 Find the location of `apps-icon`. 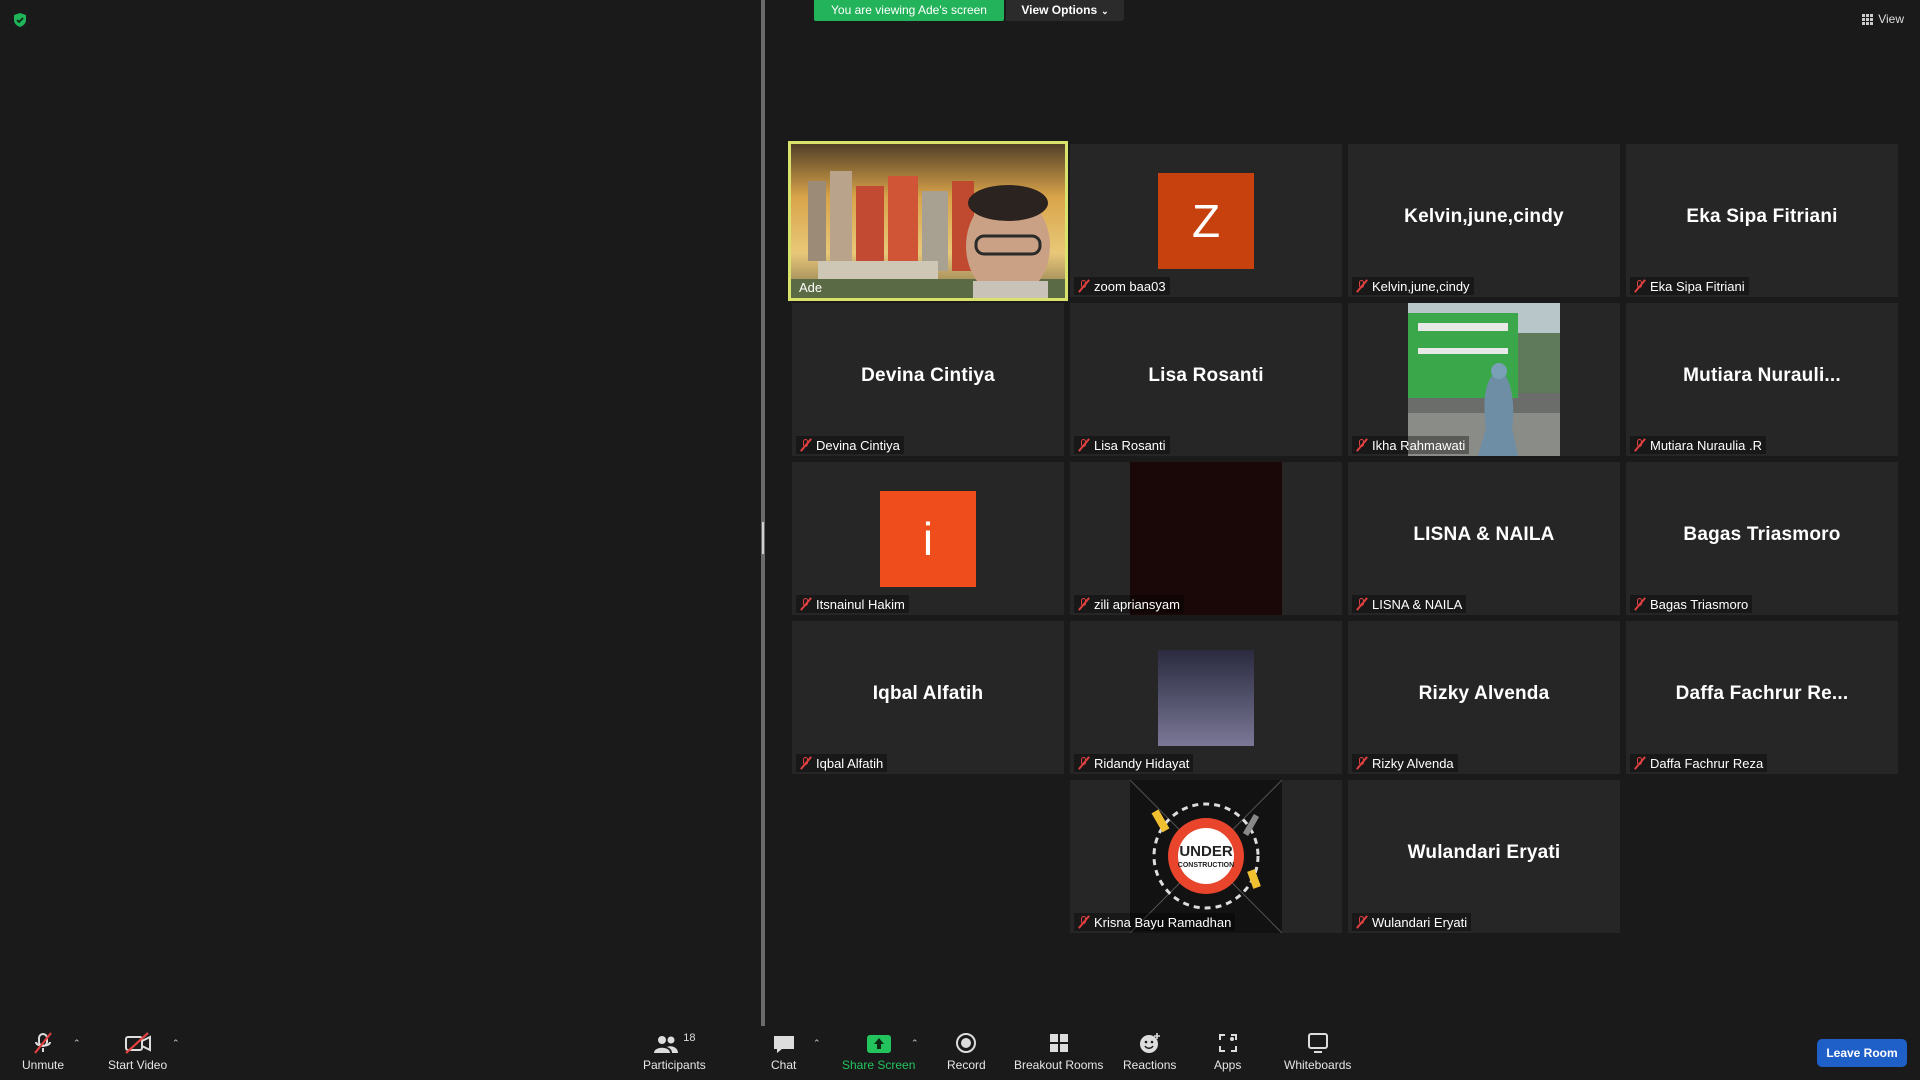

apps-icon is located at coordinates (1227, 1043).